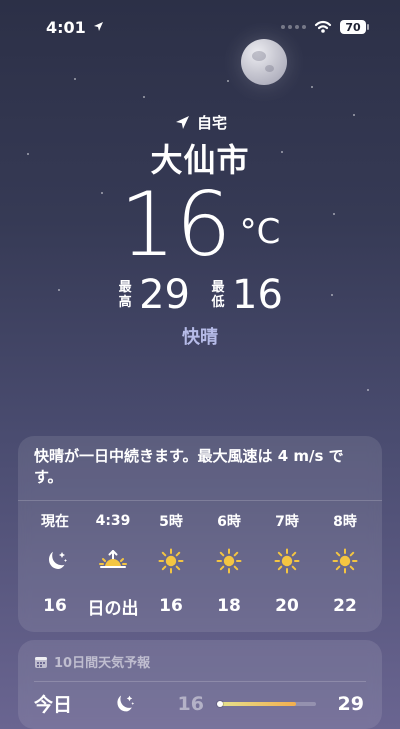 The image size is (400, 729). I want to click on battery-indicator: 70, so click(354, 27).